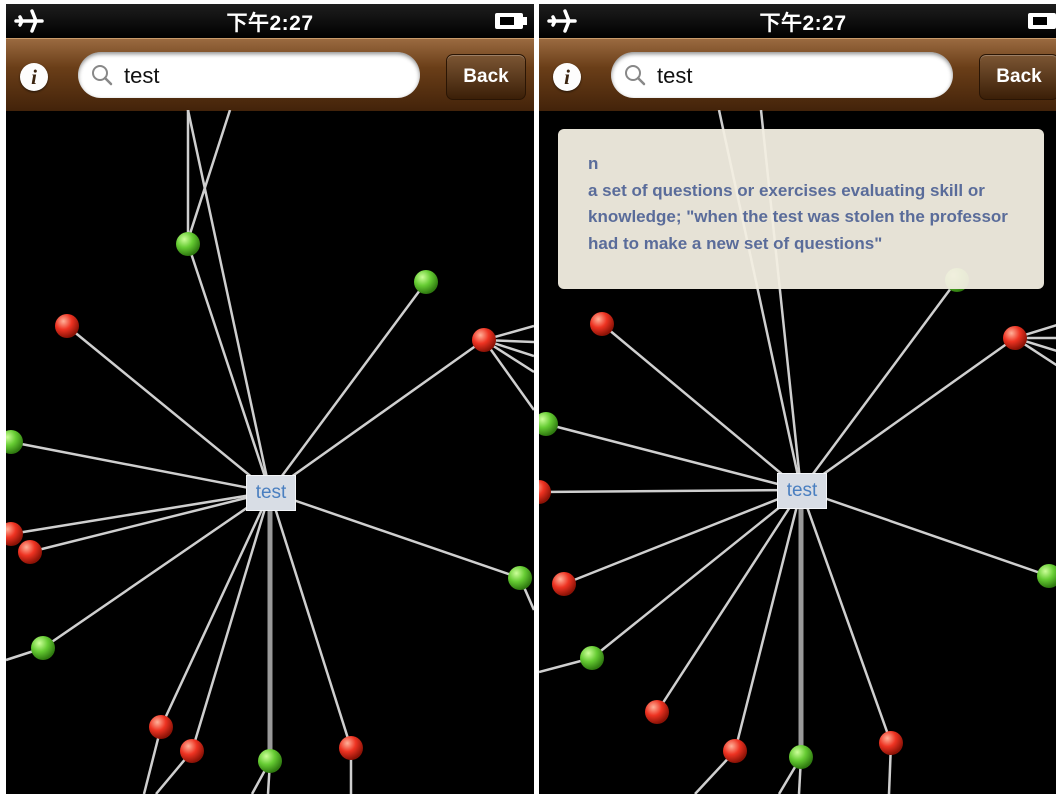 This screenshot has height=794, width=1056. What do you see at coordinates (593, 163) in the screenshot?
I see `definition-part-of-speech: n` at bounding box center [593, 163].